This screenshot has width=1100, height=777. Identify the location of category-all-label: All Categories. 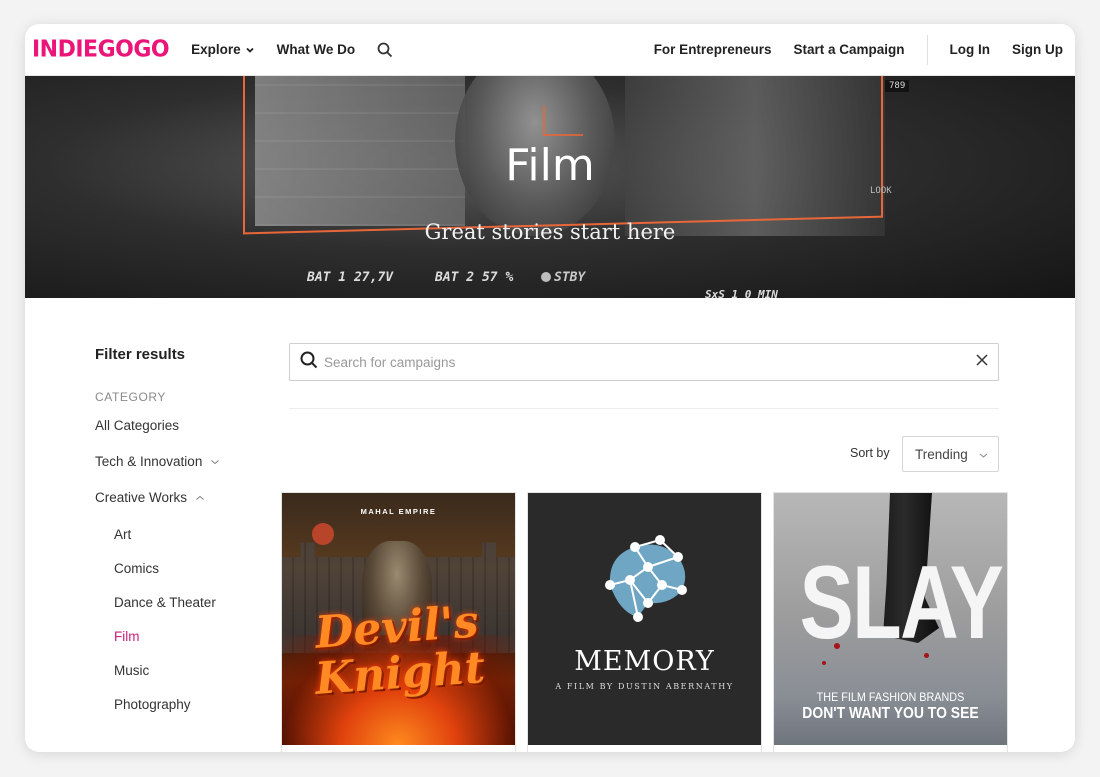
(137, 425).